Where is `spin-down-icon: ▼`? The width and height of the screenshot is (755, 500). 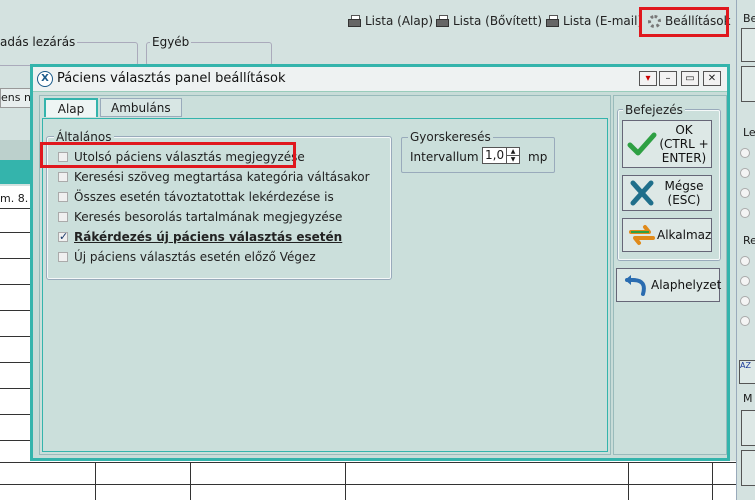
spin-down-icon: ▼ is located at coordinates (513, 159).